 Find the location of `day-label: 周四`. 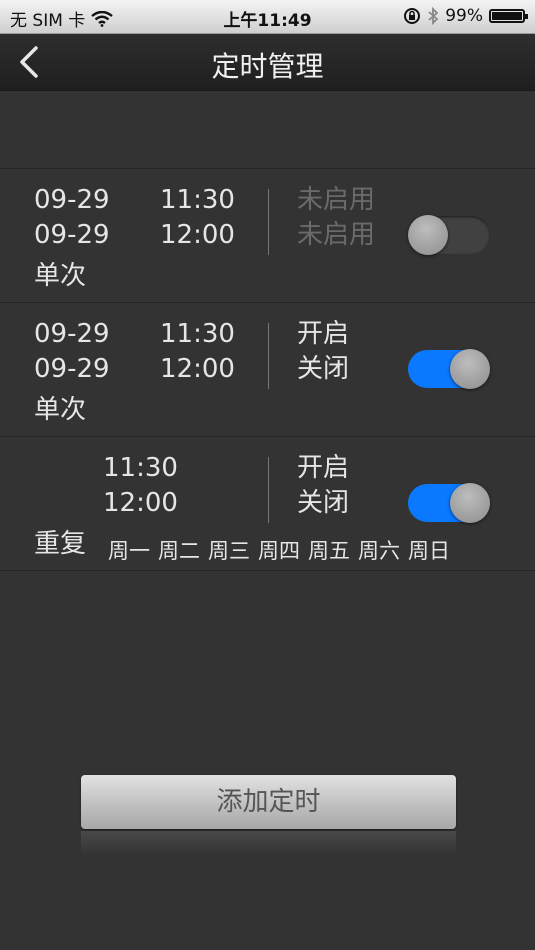

day-label: 周四 is located at coordinates (279, 551).